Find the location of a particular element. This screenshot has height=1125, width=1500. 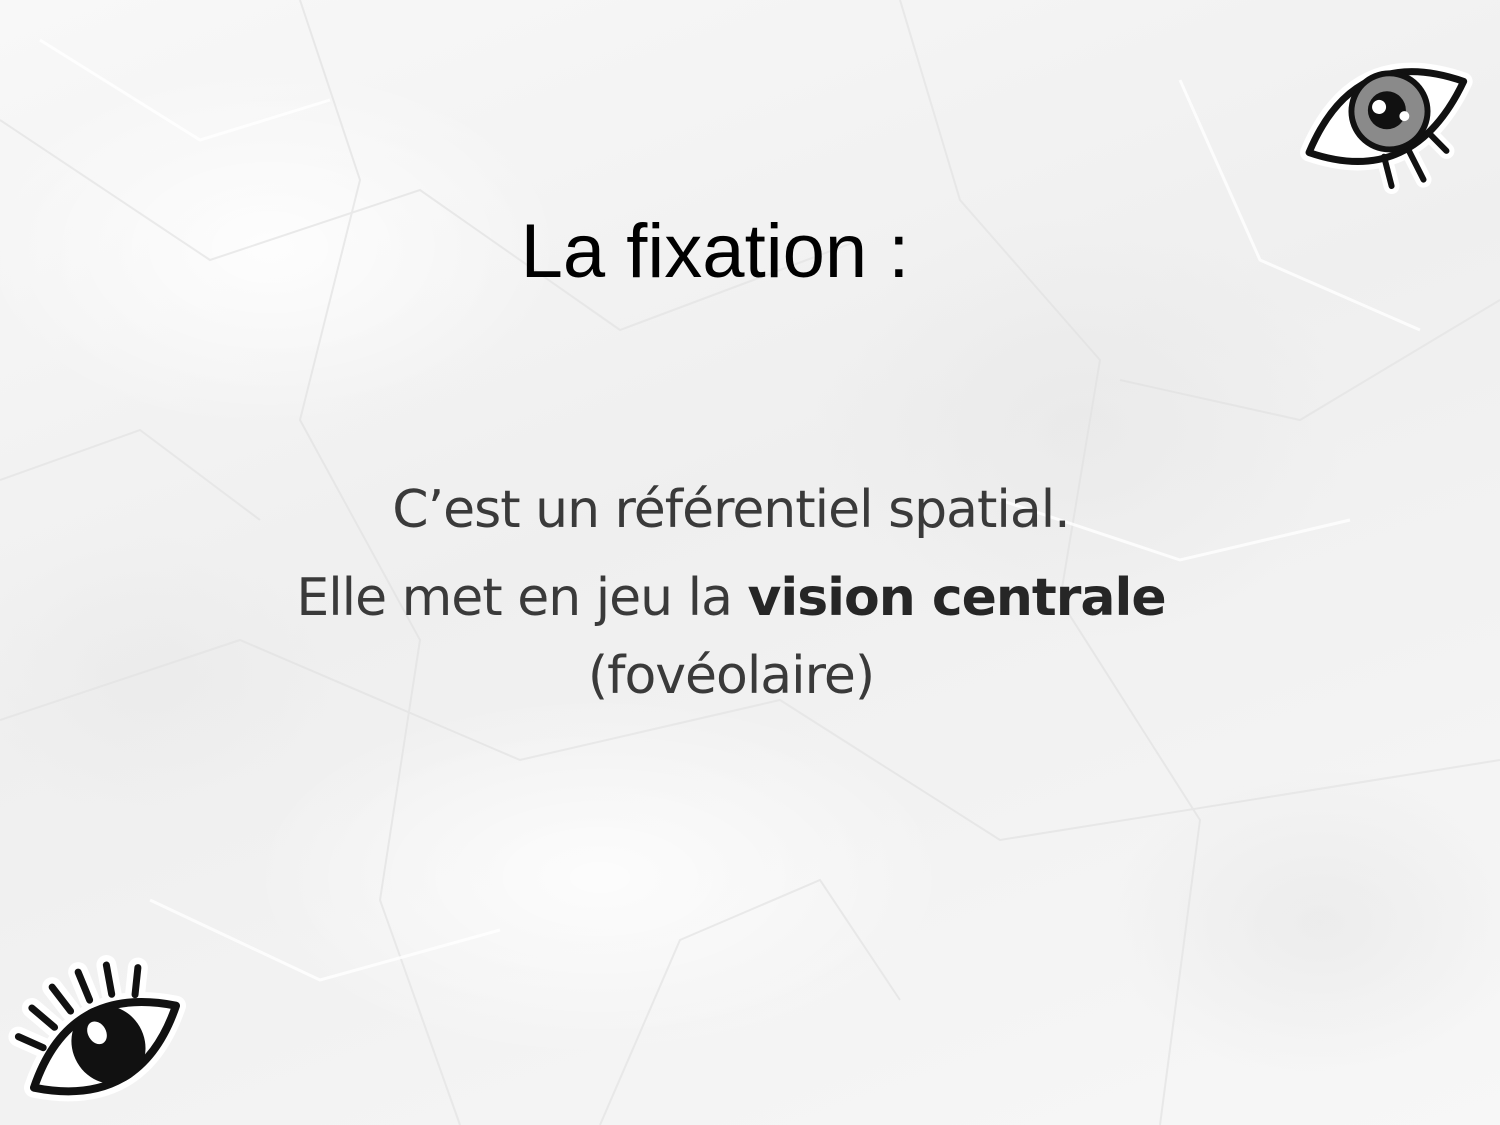

emphasis-vision-centrale: vision centrale is located at coordinates (956, 598).